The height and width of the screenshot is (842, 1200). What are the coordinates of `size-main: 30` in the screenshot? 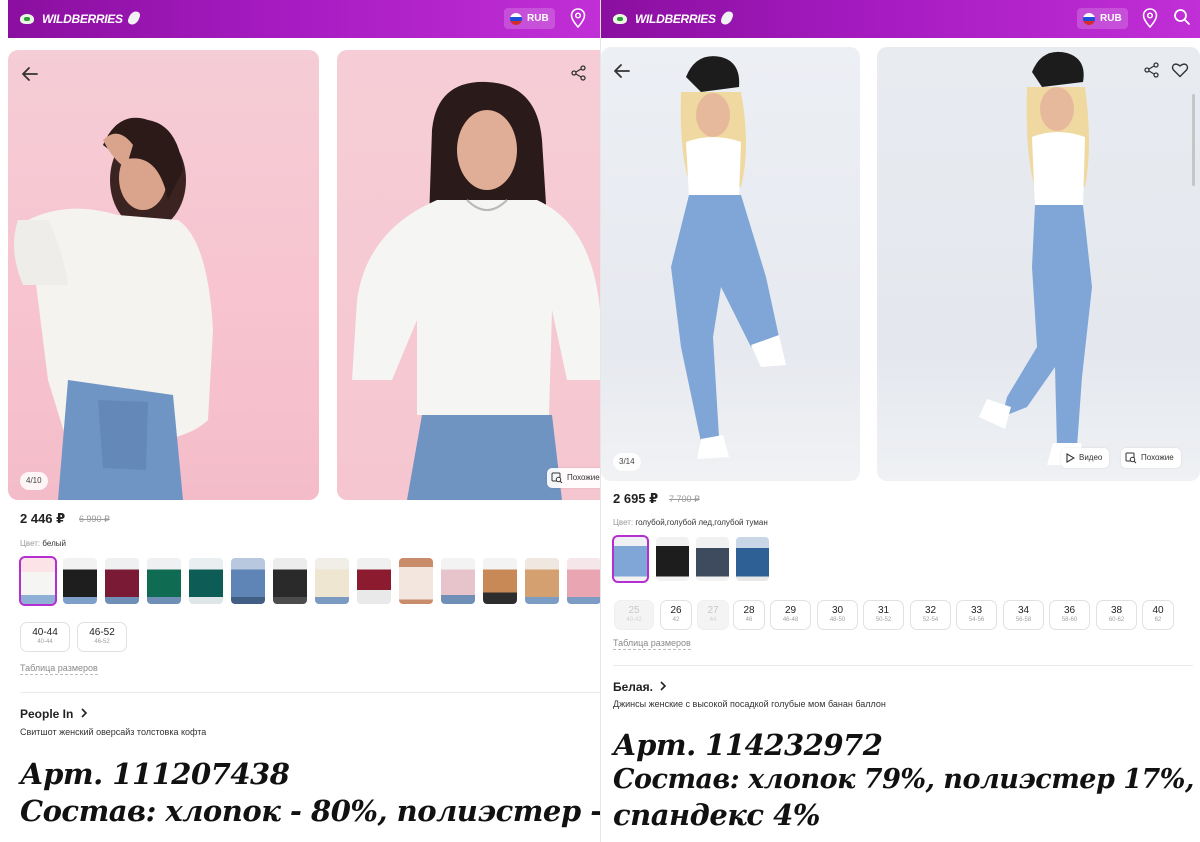 It's located at (837, 610).